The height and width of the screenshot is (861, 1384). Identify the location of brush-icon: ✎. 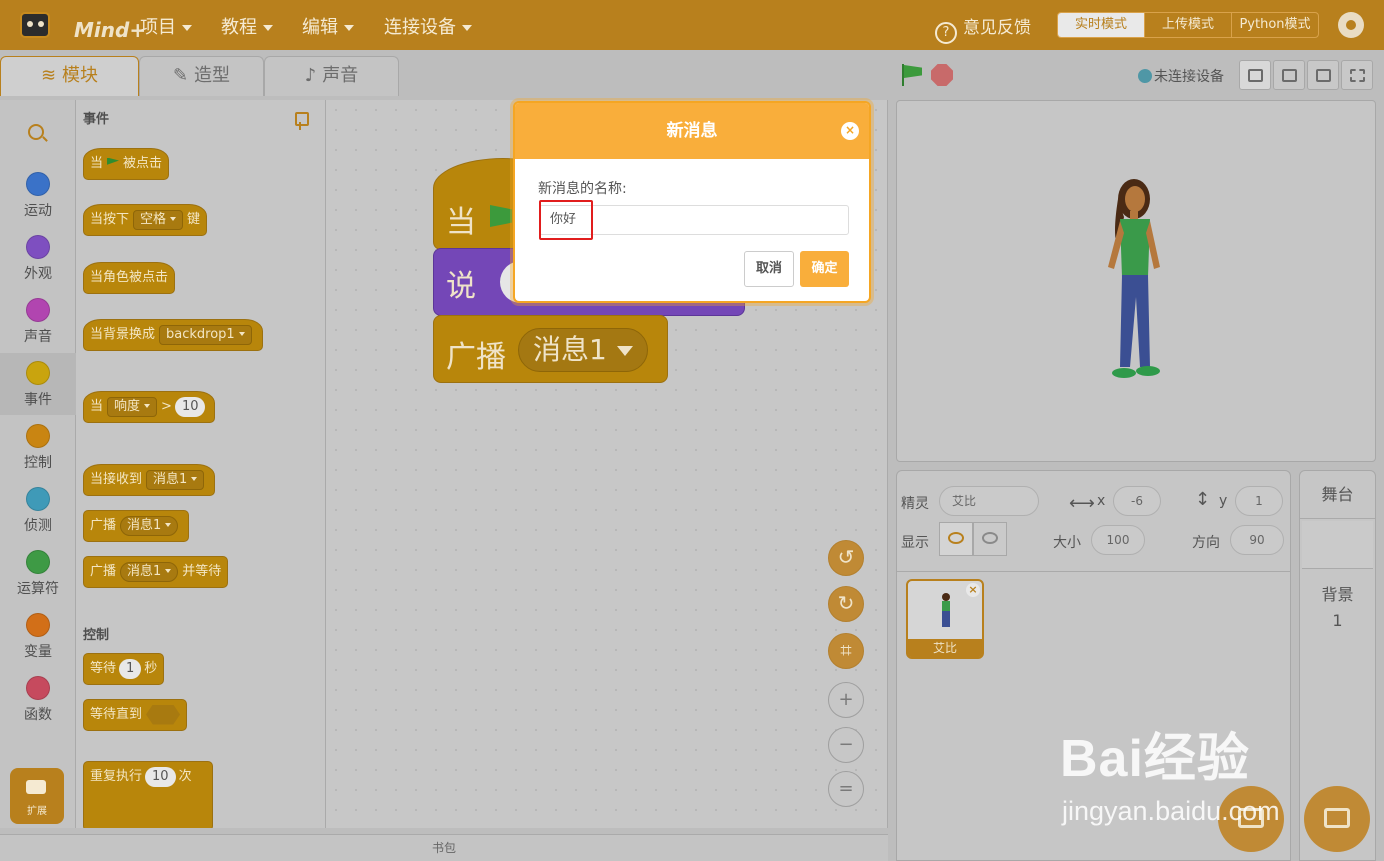
(180, 75).